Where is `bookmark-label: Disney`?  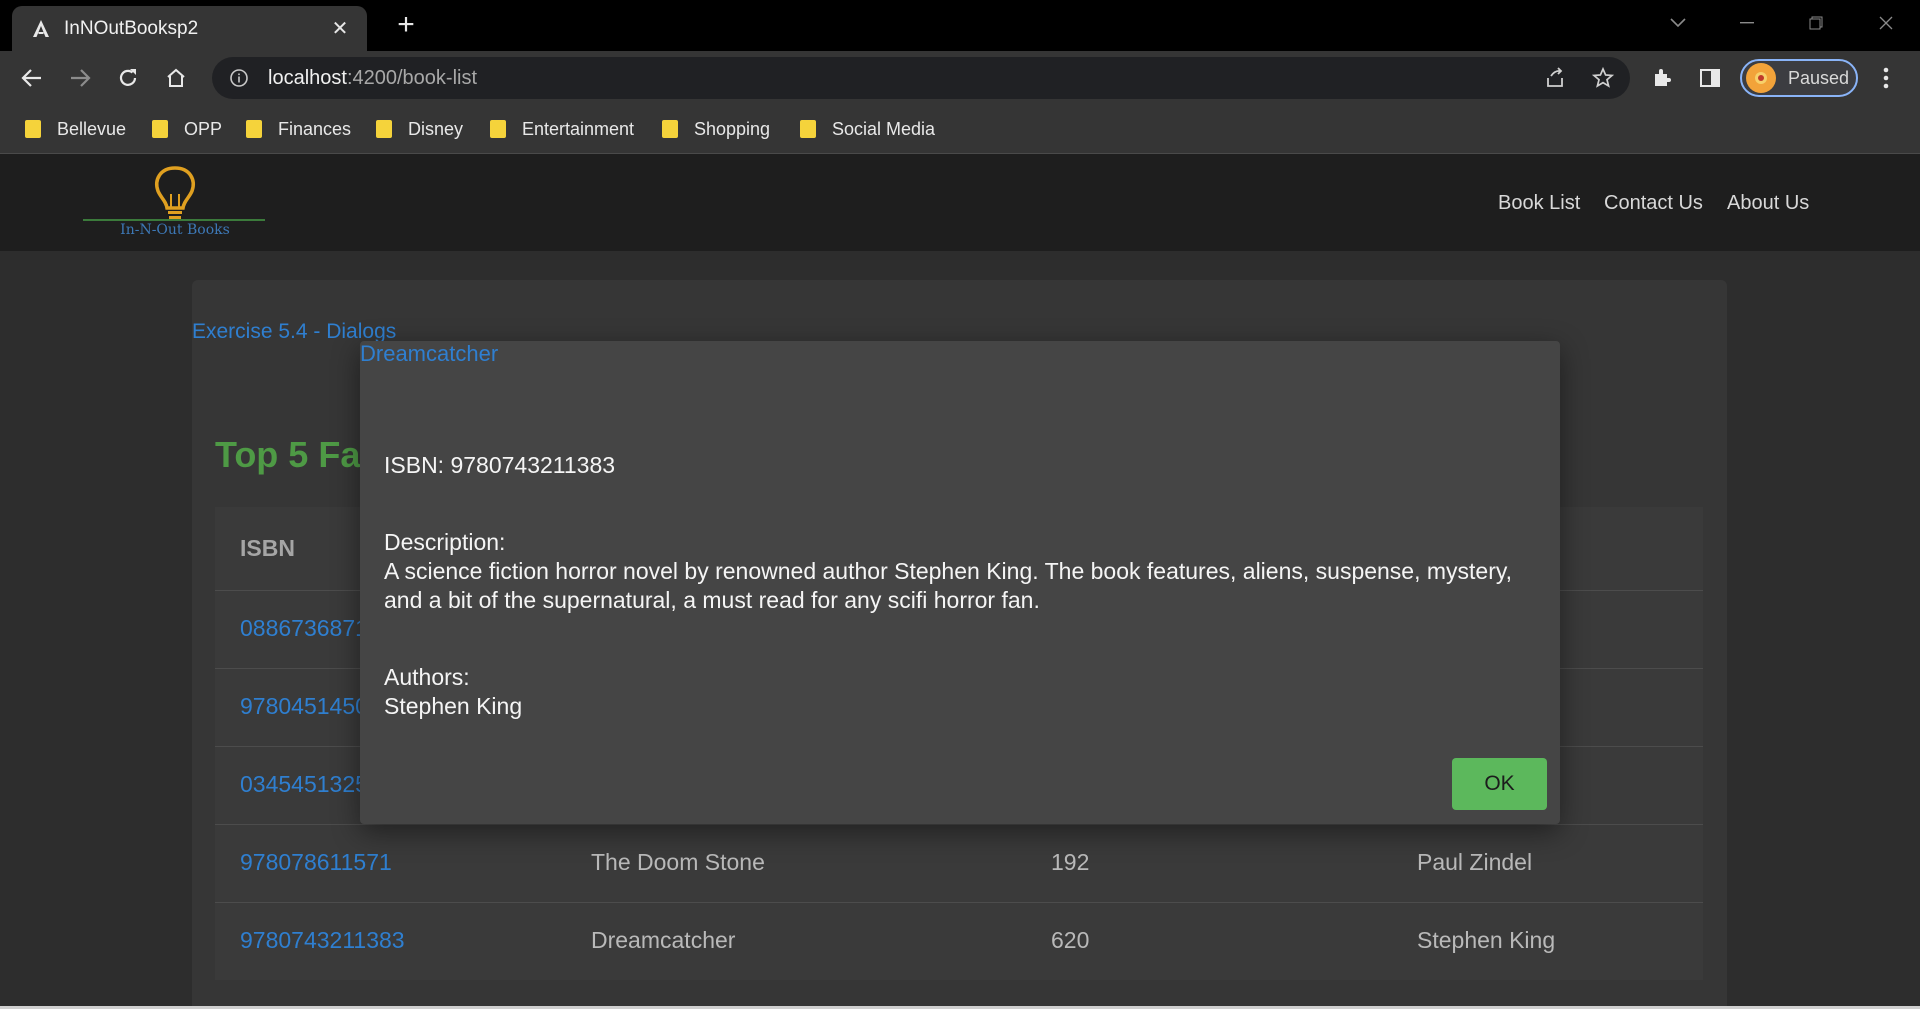
bookmark-label: Disney is located at coordinates (436, 128).